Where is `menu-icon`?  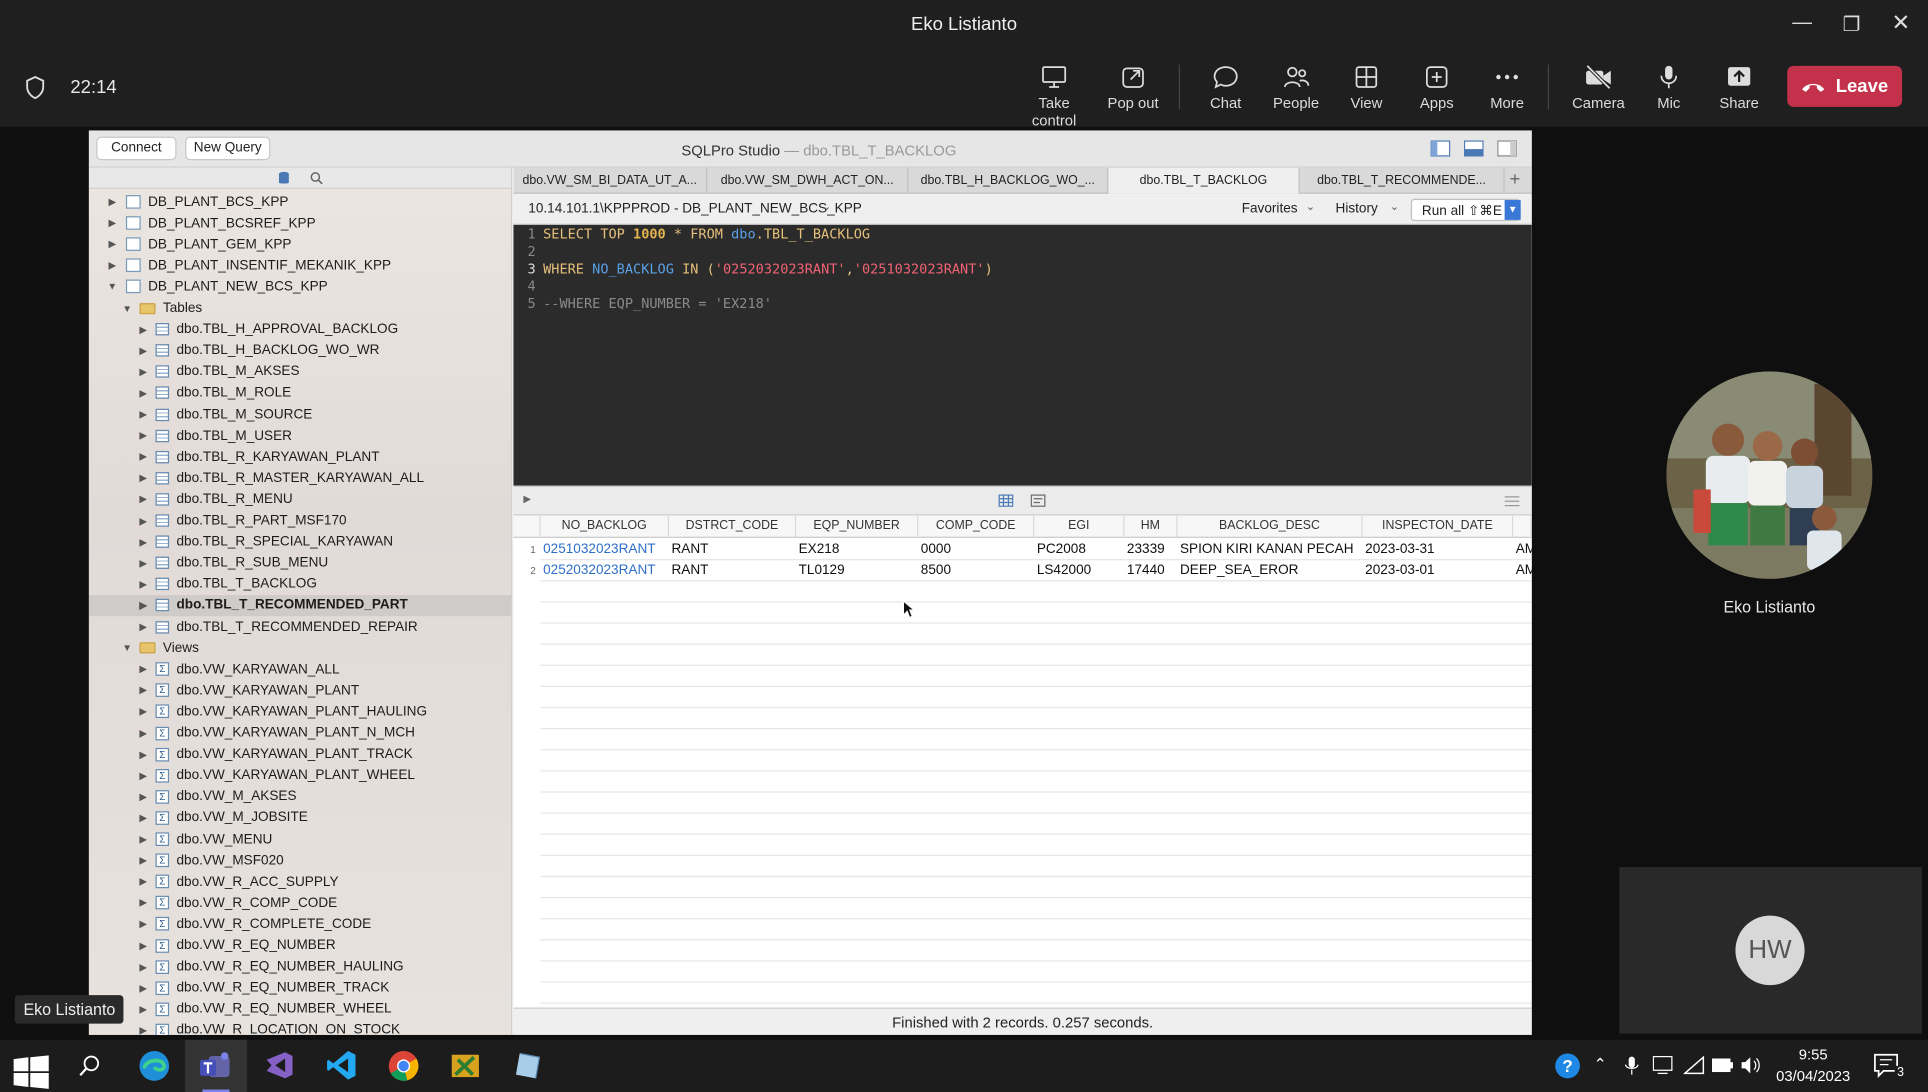
menu-icon is located at coordinates (1512, 501).